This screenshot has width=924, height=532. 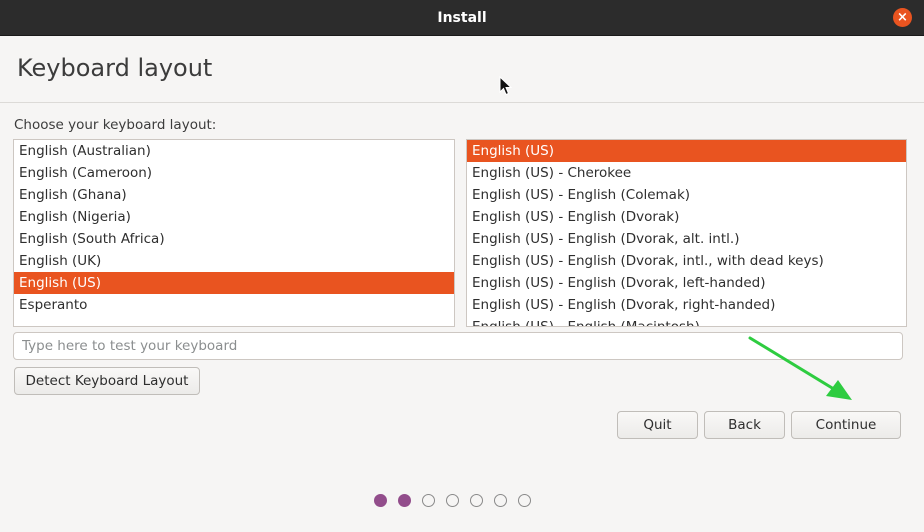 What do you see at coordinates (686, 217) in the screenshot?
I see `variant-item: English (US) - English (Dvorak)` at bounding box center [686, 217].